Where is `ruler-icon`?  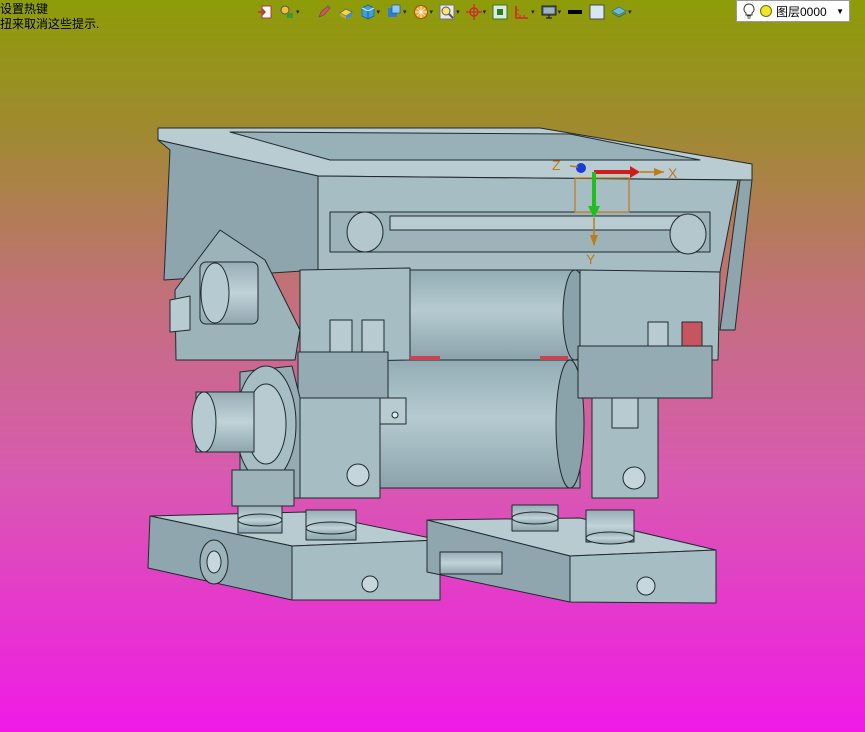
ruler-icon is located at coordinates (522, 12).